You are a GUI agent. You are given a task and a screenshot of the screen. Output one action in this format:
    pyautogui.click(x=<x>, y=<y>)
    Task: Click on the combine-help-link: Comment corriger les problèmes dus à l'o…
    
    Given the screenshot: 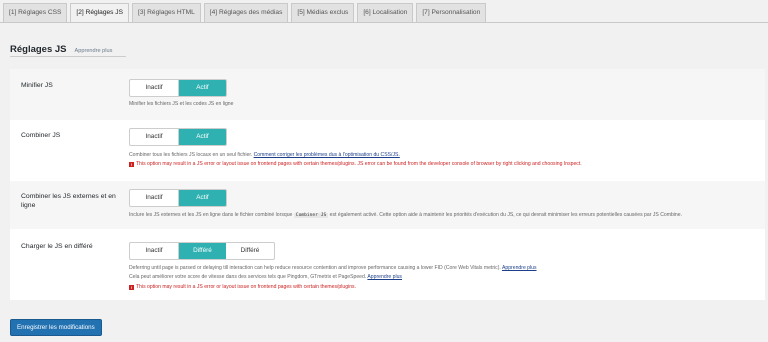 What is the action you would take?
    pyautogui.click(x=327, y=155)
    